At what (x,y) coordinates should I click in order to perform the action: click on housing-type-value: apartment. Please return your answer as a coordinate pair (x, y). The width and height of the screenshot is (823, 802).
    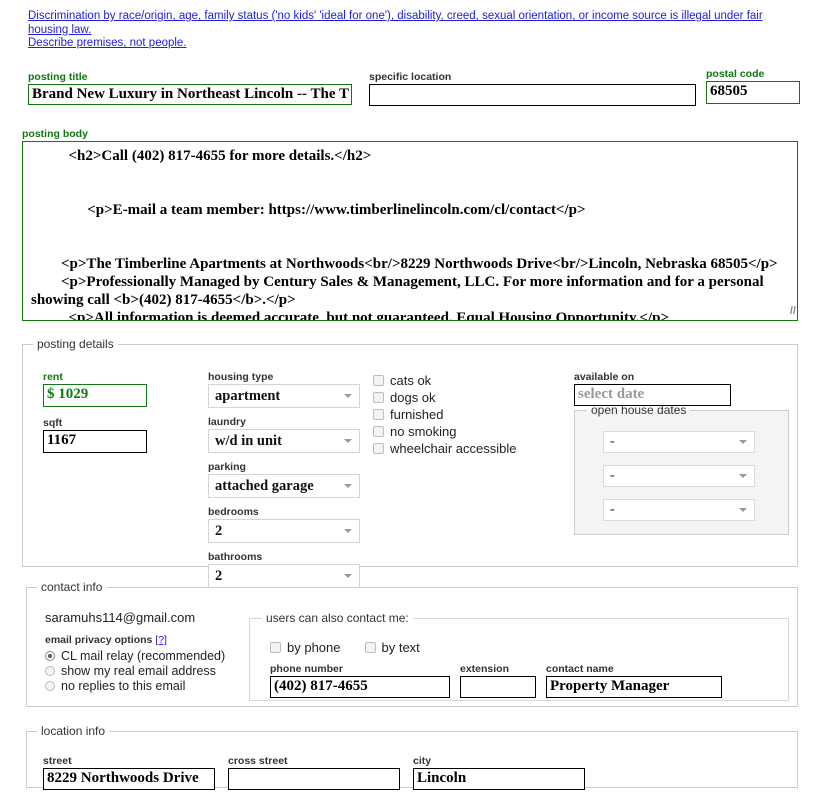
    Looking at the image, I should click on (248, 396).